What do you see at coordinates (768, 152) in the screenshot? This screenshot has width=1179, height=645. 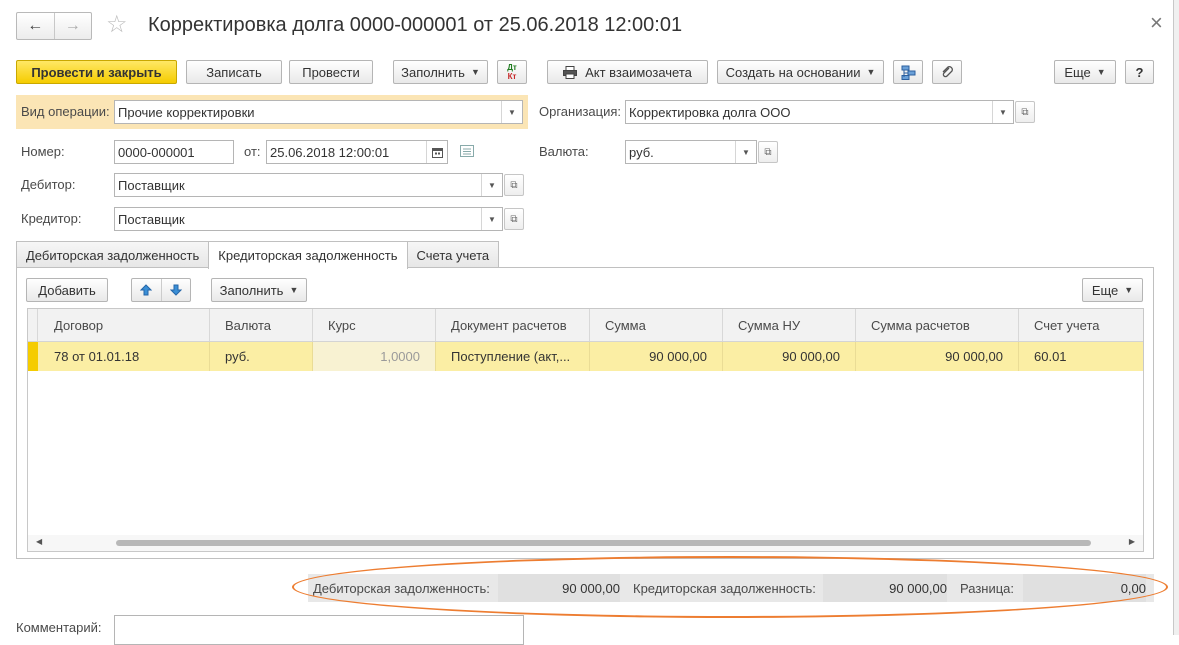 I see `open-currency-icon: ⧉` at bounding box center [768, 152].